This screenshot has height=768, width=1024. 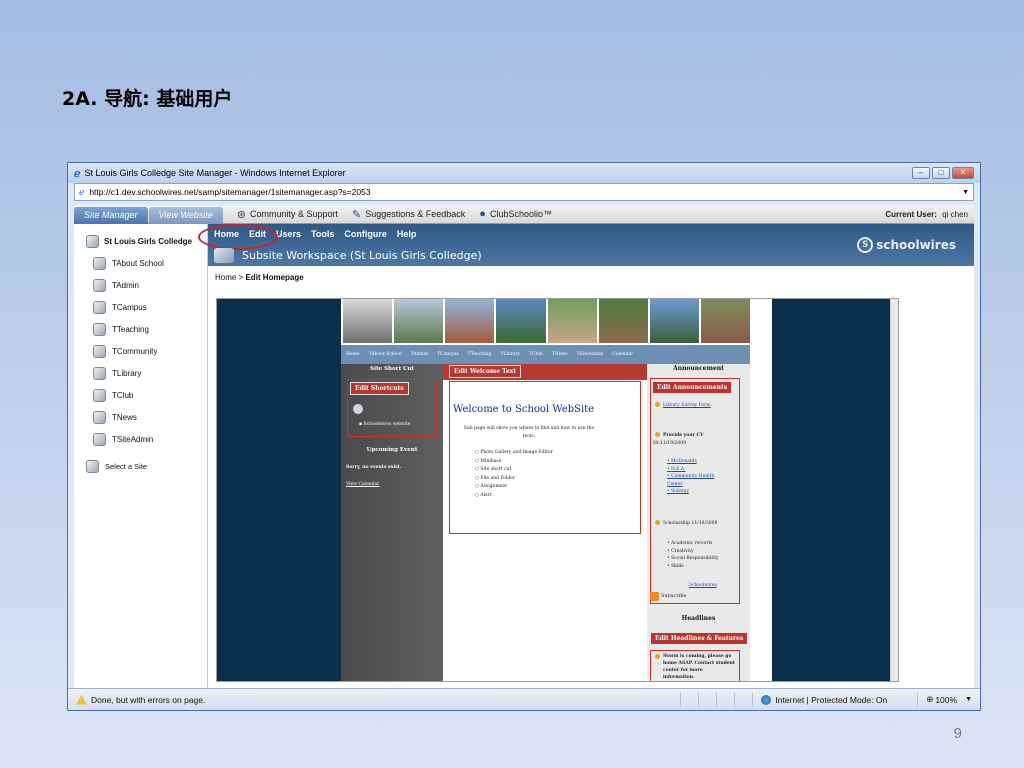 What do you see at coordinates (766, 699) in the screenshot?
I see `globe-icon` at bounding box center [766, 699].